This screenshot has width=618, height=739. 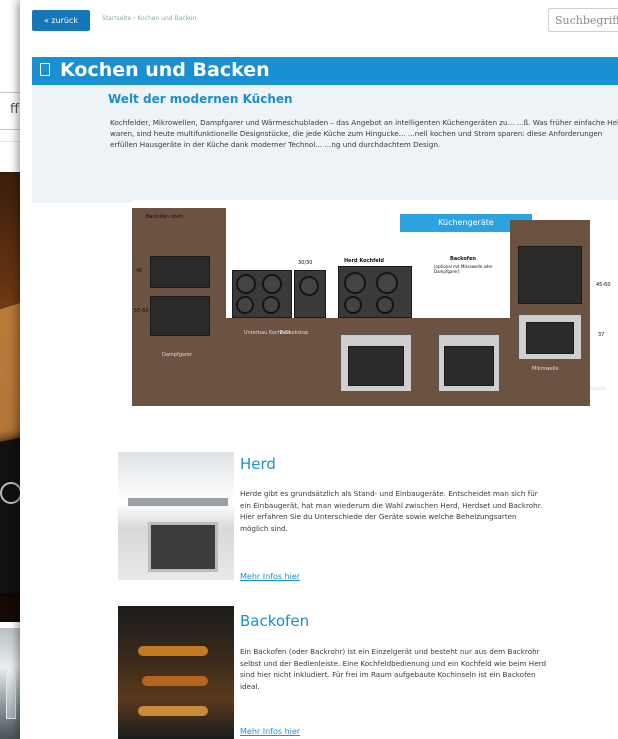 I want to click on microwave-unit, so click(x=180, y=272).